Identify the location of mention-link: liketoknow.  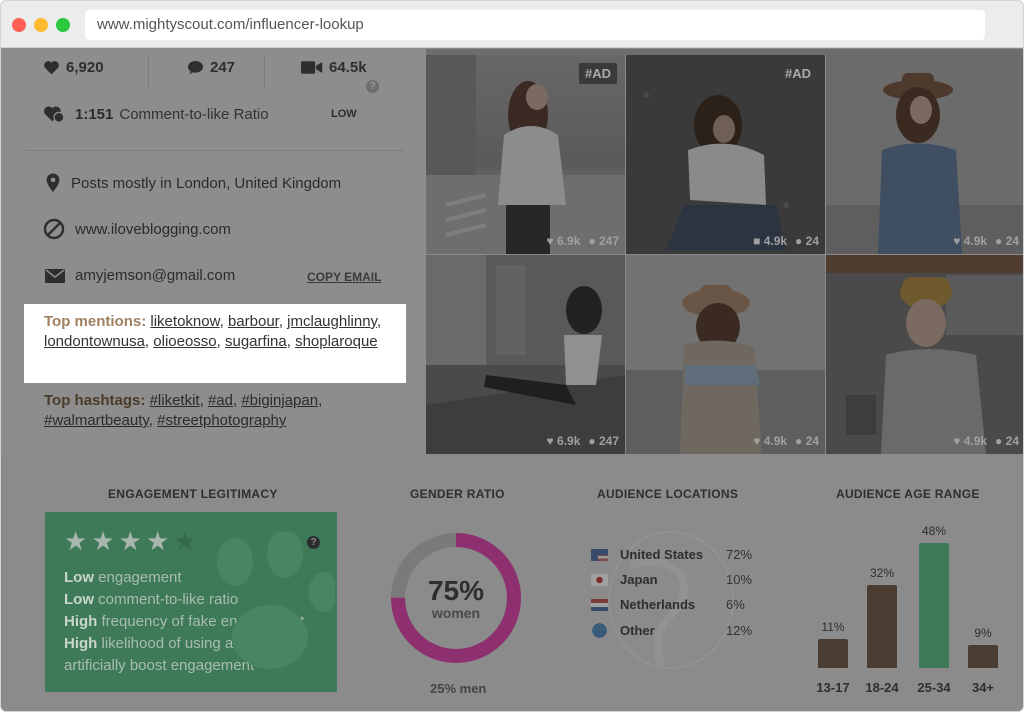
(184, 321).